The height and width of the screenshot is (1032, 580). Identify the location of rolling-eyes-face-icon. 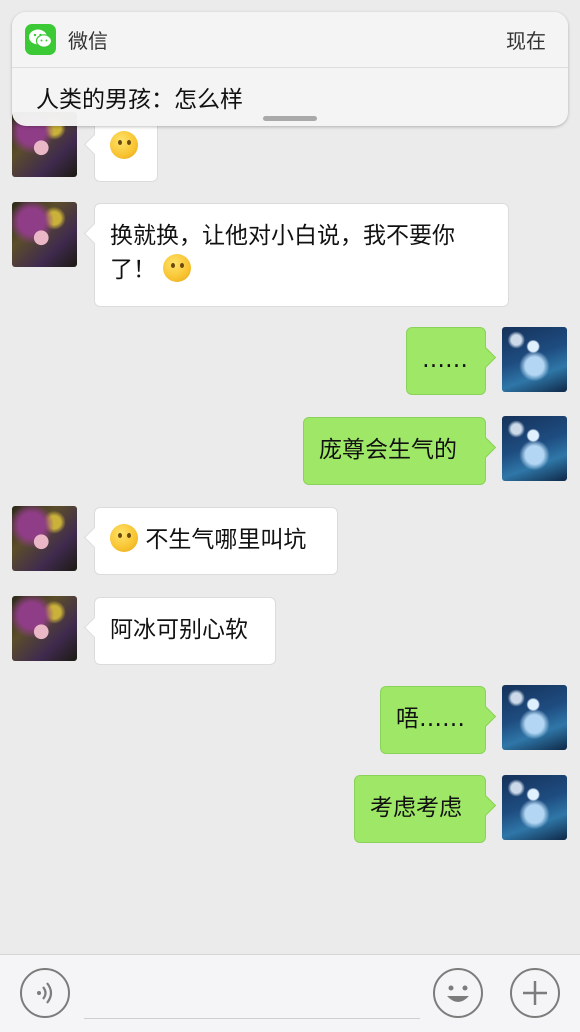
(177, 268).